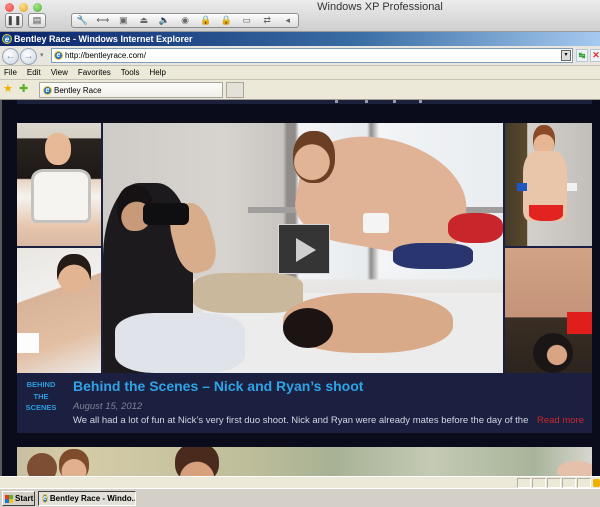 The width and height of the screenshot is (600, 507). I want to click on pause-icon: ❚❚, so click(14, 20).